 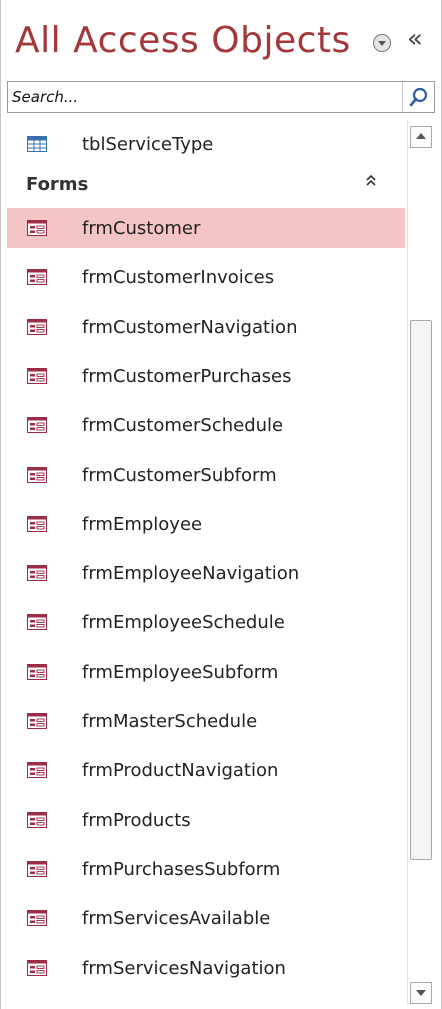 I want to click on nav-item-form: frmEmployeeNavigation, so click(x=206, y=573).